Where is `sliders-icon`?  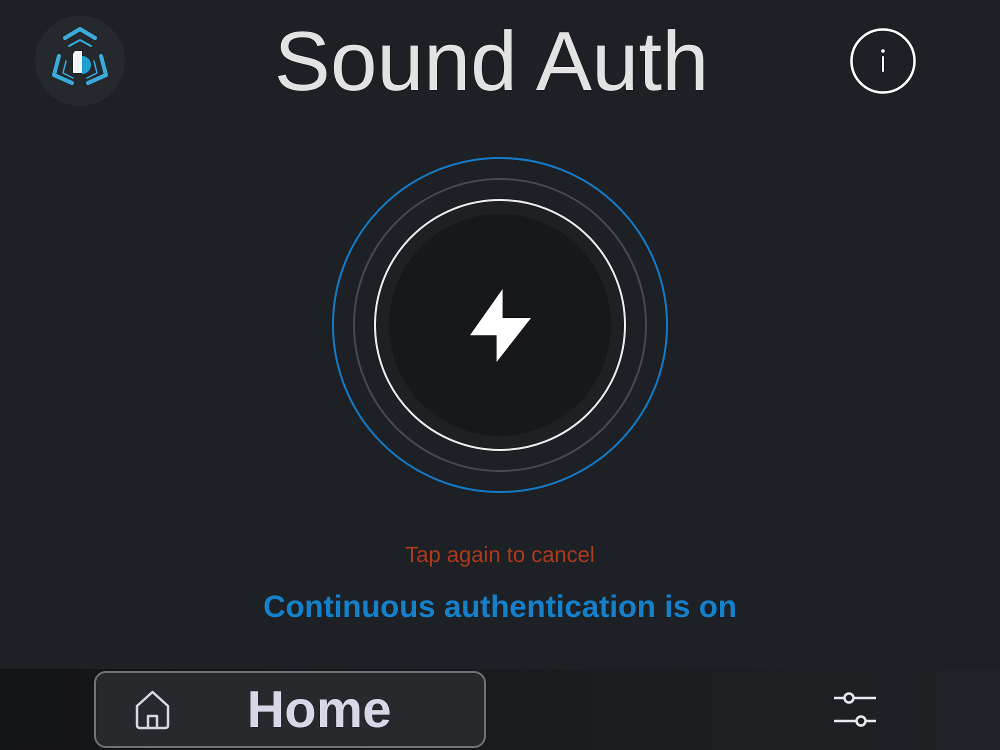
sliders-icon is located at coordinates (855, 710).